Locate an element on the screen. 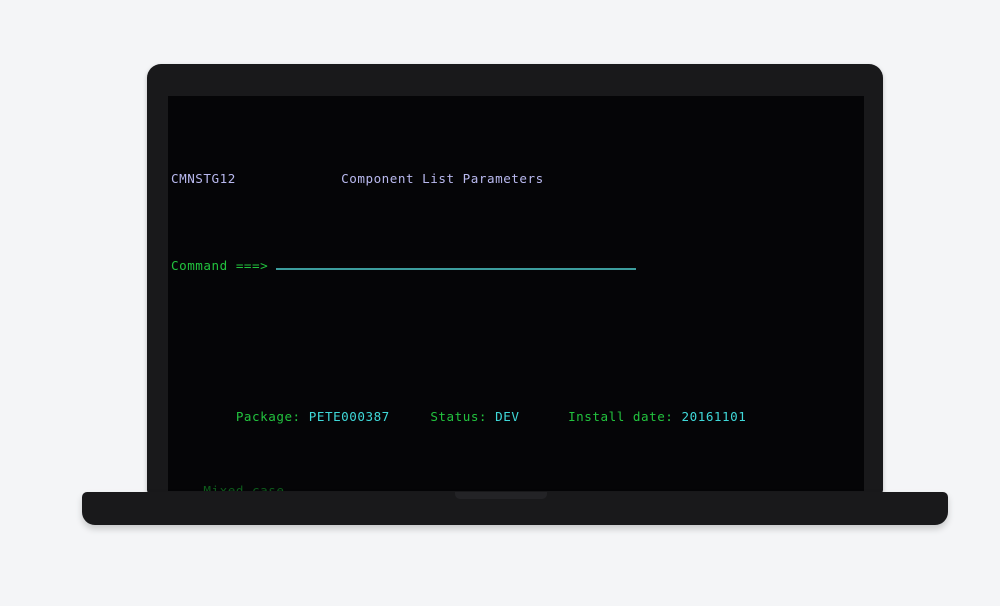 Image resolution: width=1000 pixels, height=606 pixels. terminal-header-row: CMNSTG12 Component List Parameters is located at coordinates (517, 178).